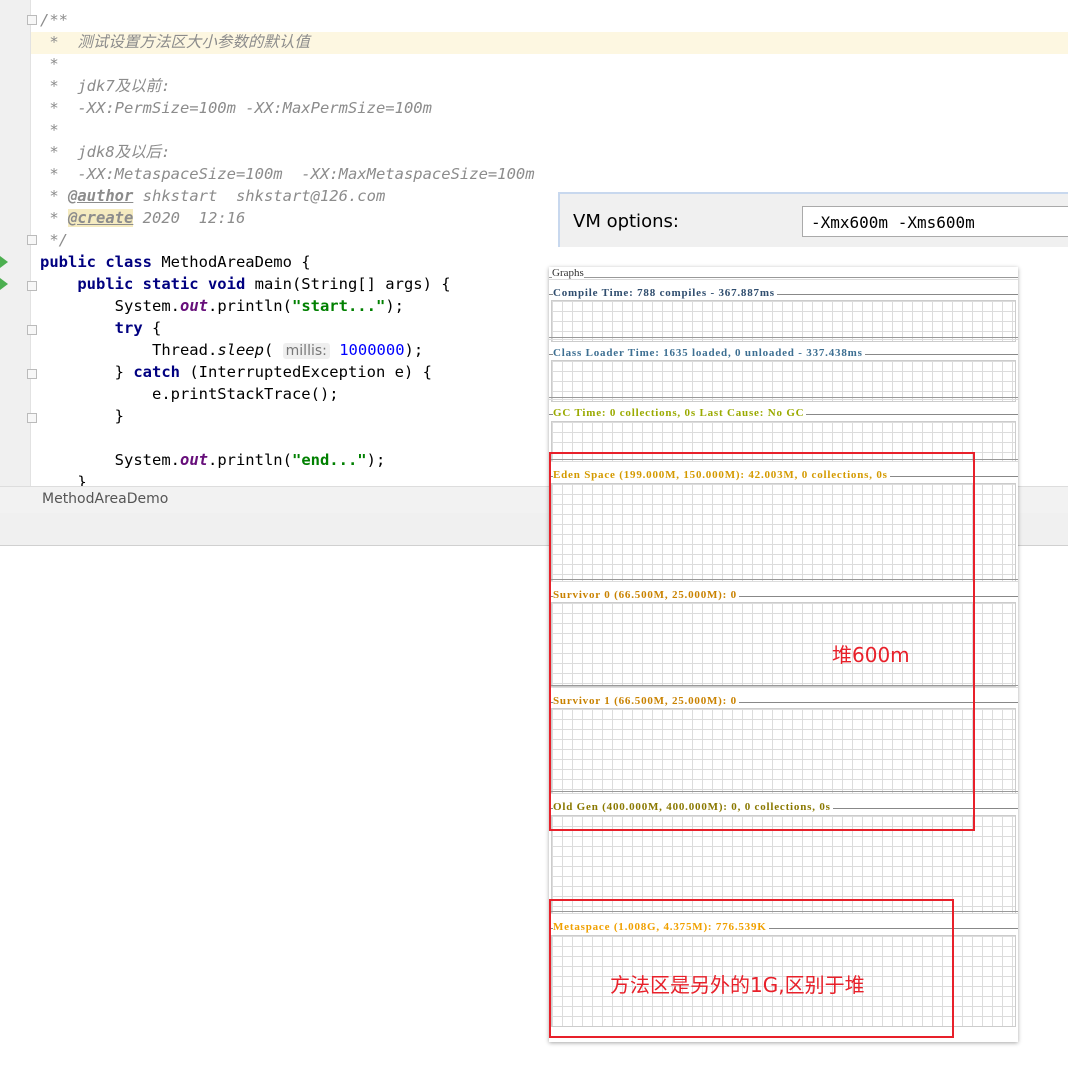 This screenshot has width=1068, height=1077. What do you see at coordinates (287, 152) in the screenshot?
I see `code-line: * jdk8及以后:` at bounding box center [287, 152].